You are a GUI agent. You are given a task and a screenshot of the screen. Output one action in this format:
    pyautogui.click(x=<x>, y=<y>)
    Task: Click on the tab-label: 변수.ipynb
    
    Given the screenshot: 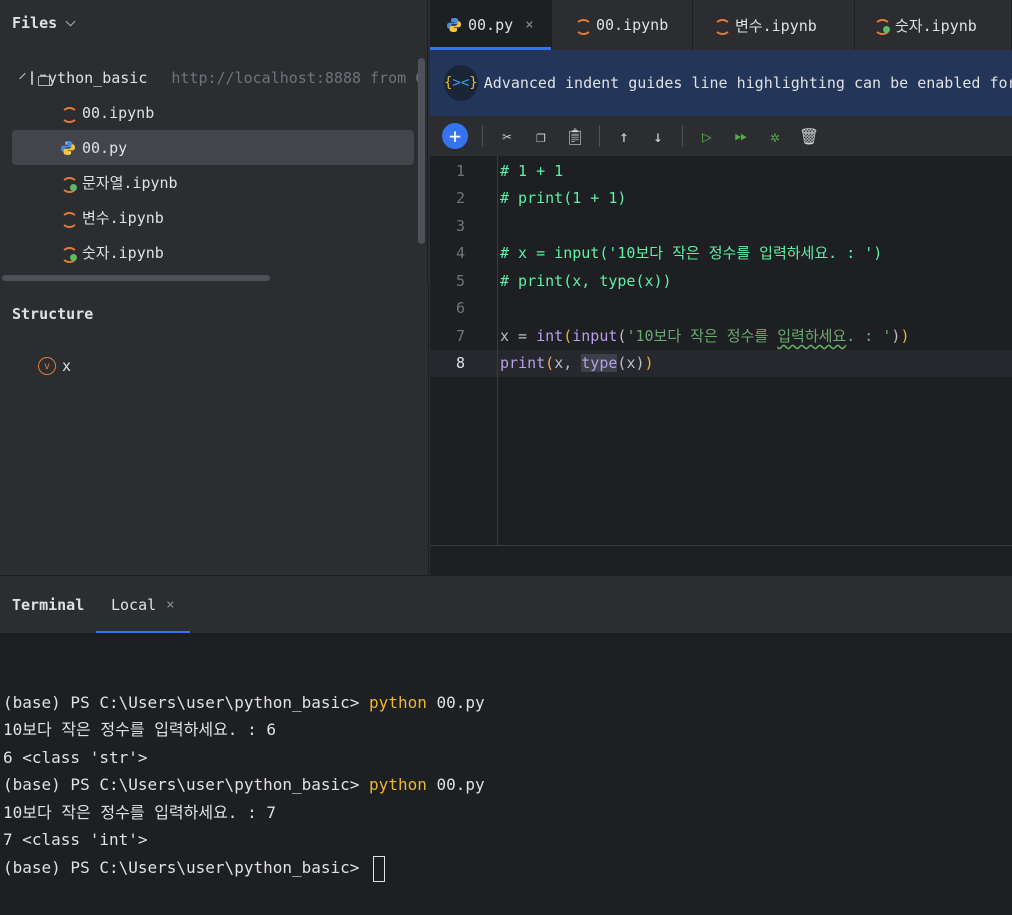 What is the action you would take?
    pyautogui.click(x=776, y=25)
    